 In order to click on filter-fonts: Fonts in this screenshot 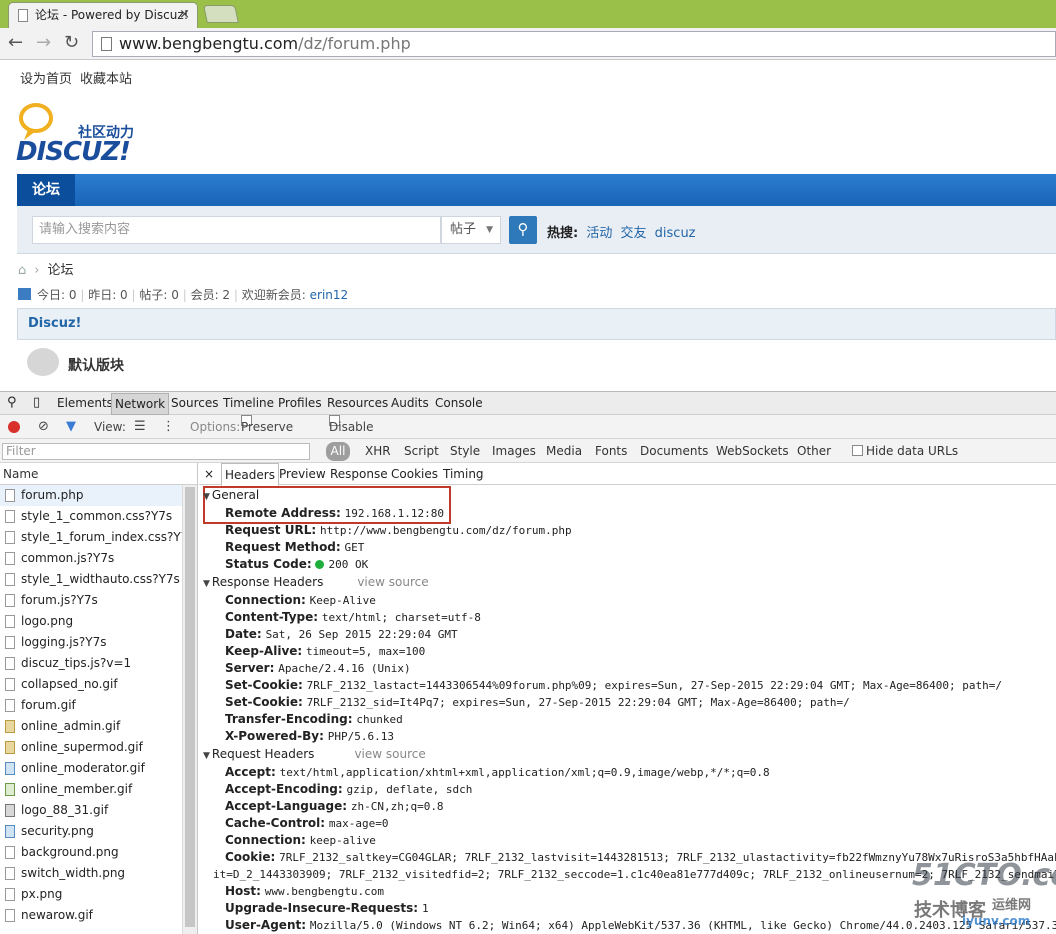, I will do `click(611, 451)`.